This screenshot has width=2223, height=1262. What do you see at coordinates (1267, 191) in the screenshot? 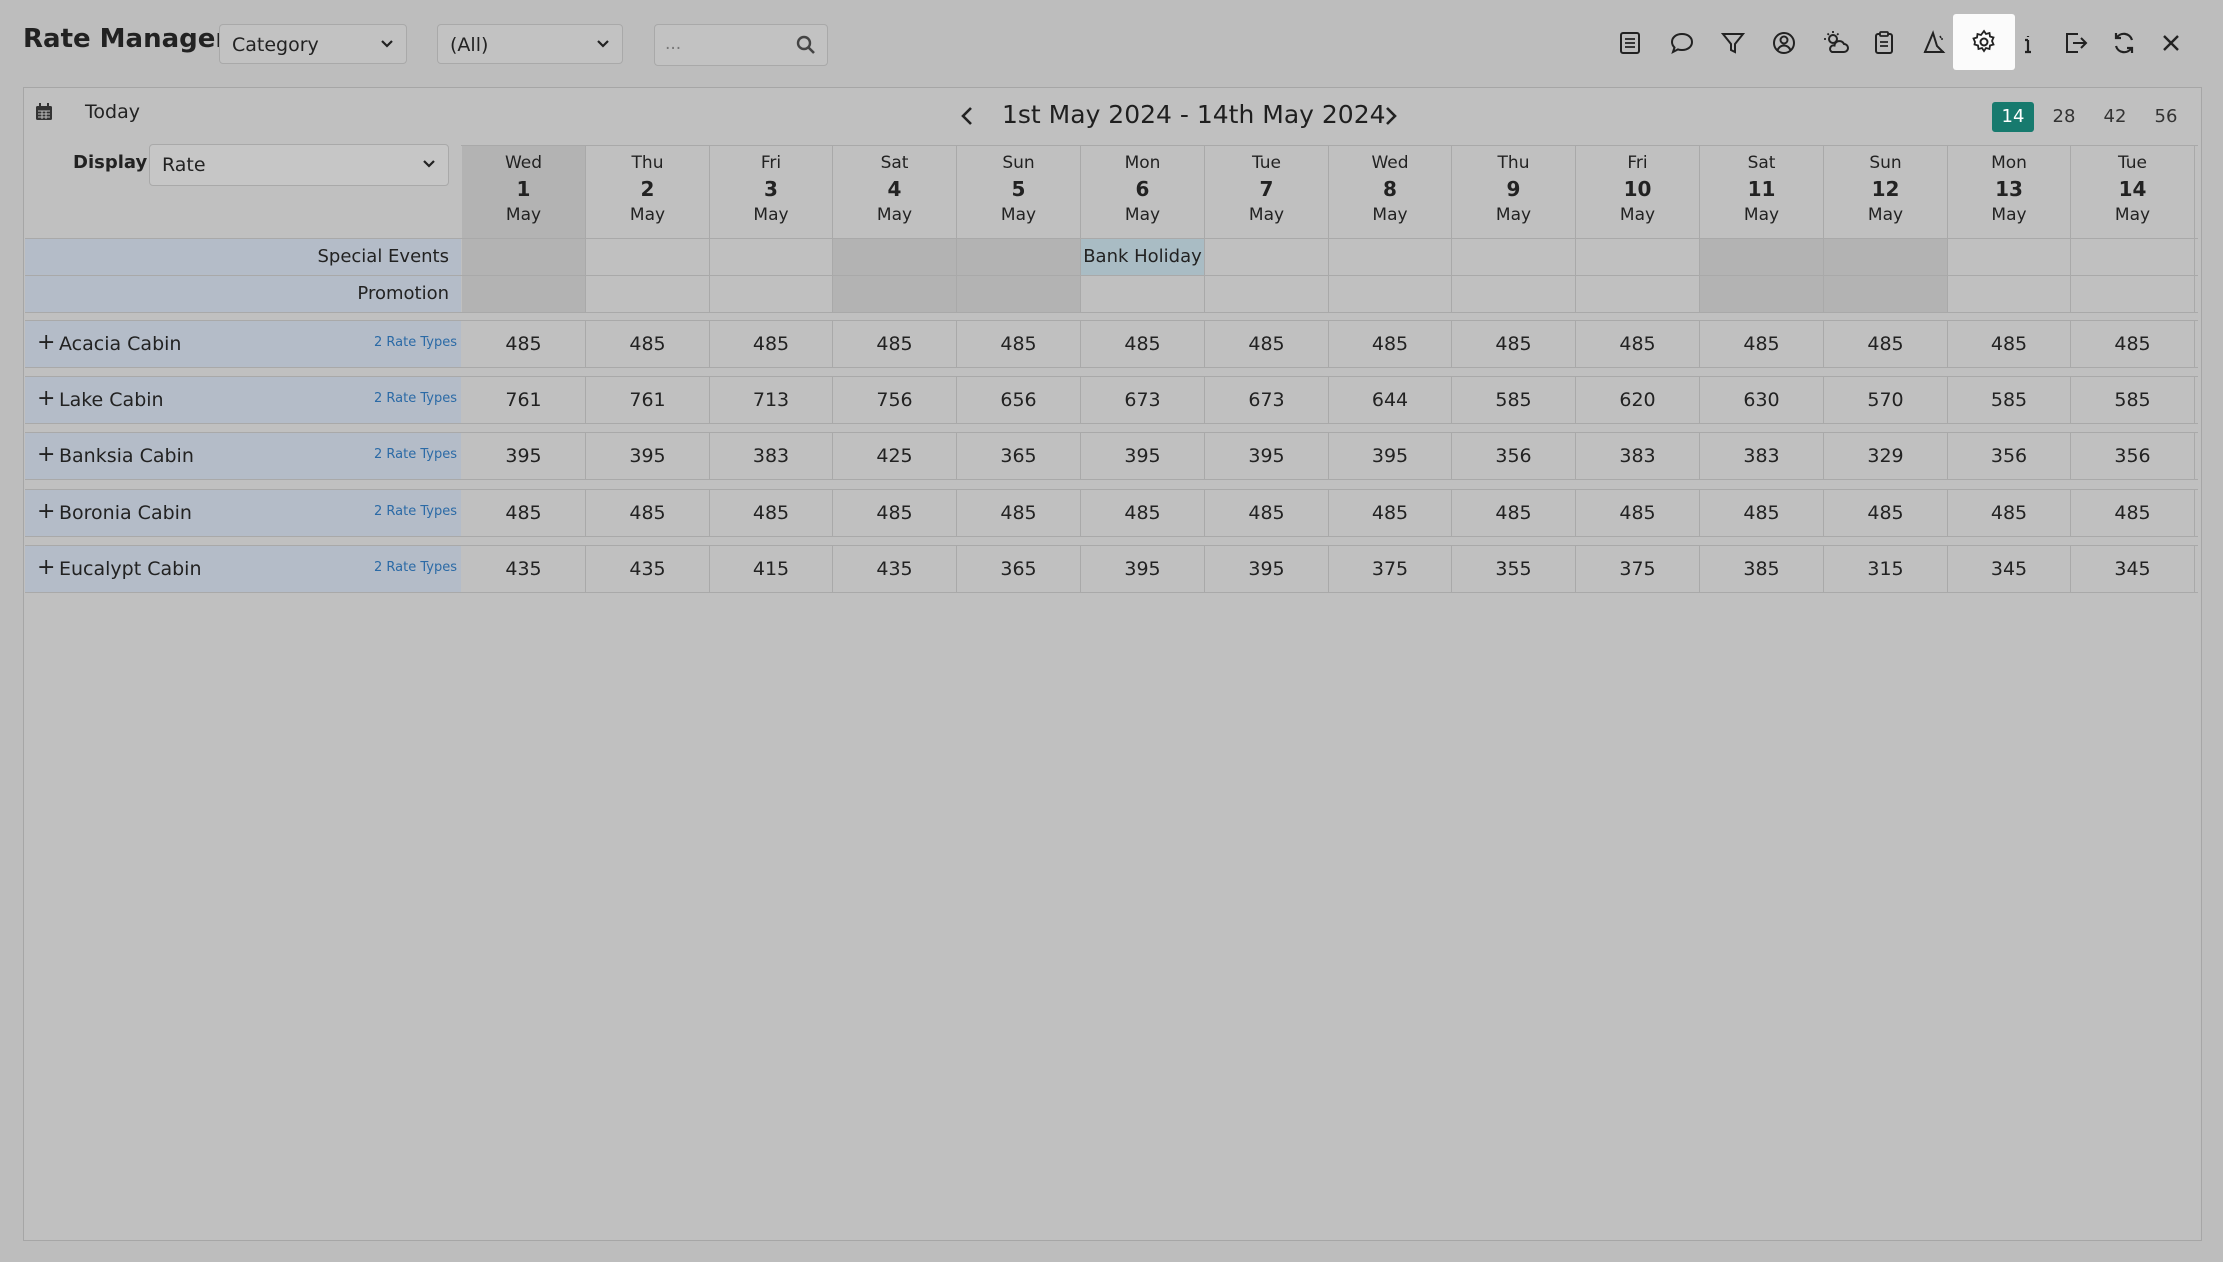
I see `day-header: Tue 7 May` at bounding box center [1267, 191].